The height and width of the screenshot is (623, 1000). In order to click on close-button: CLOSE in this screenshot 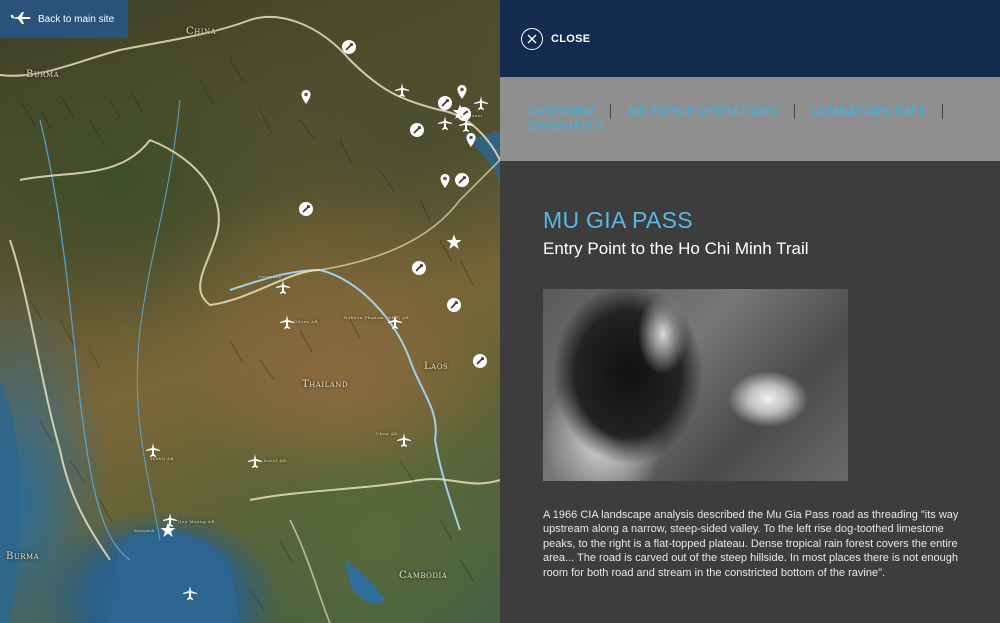, I will do `click(556, 38)`.